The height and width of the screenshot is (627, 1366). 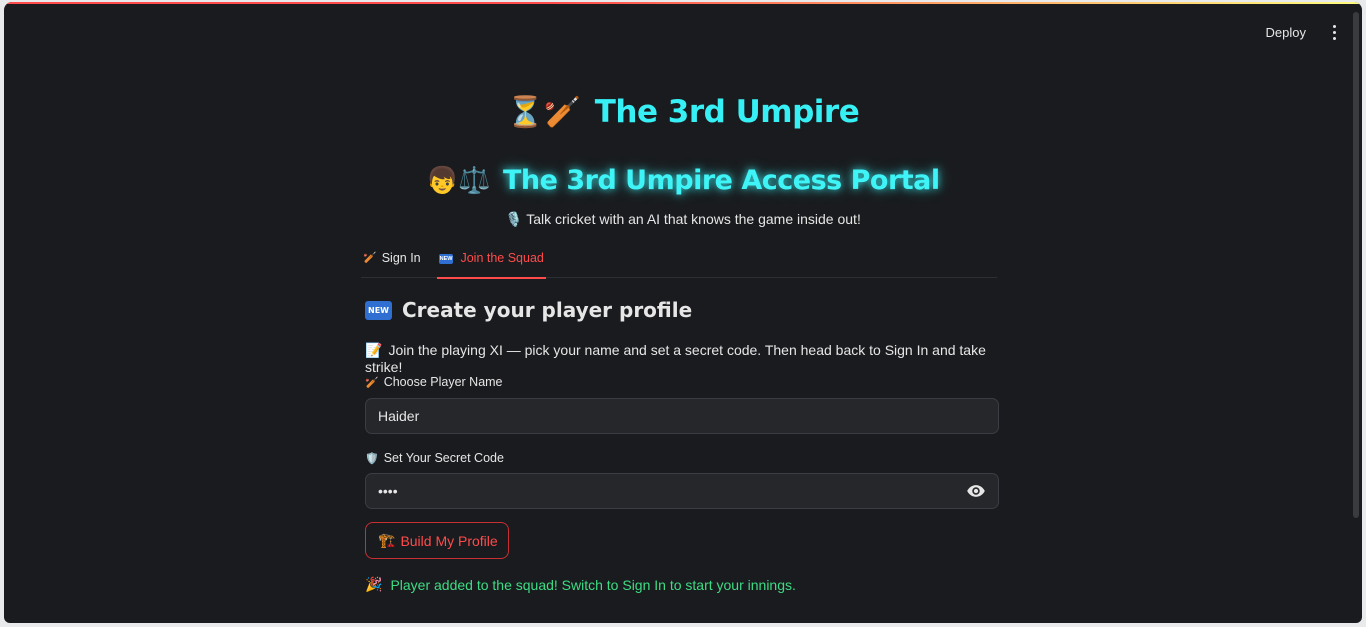 I want to click on toolbar: Deploy, so click(x=1302, y=32).